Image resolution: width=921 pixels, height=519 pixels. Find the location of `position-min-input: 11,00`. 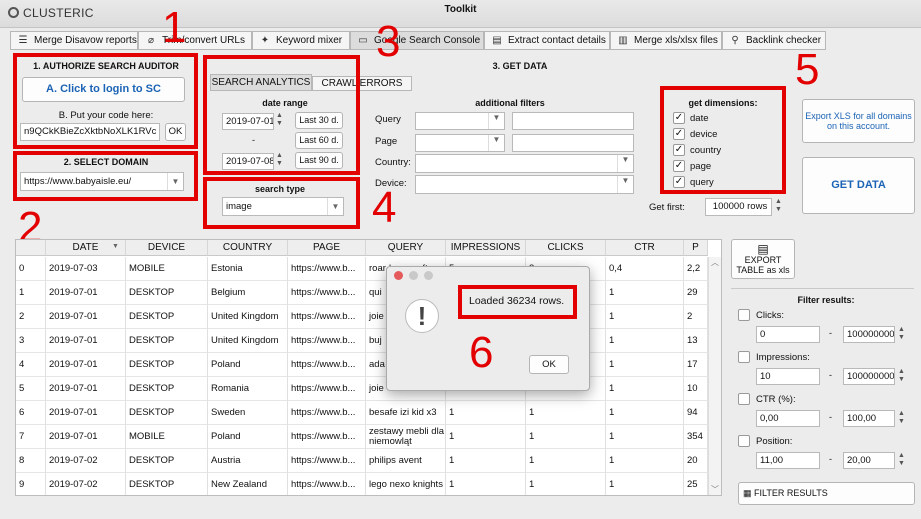

position-min-input: 11,00 is located at coordinates (788, 460).